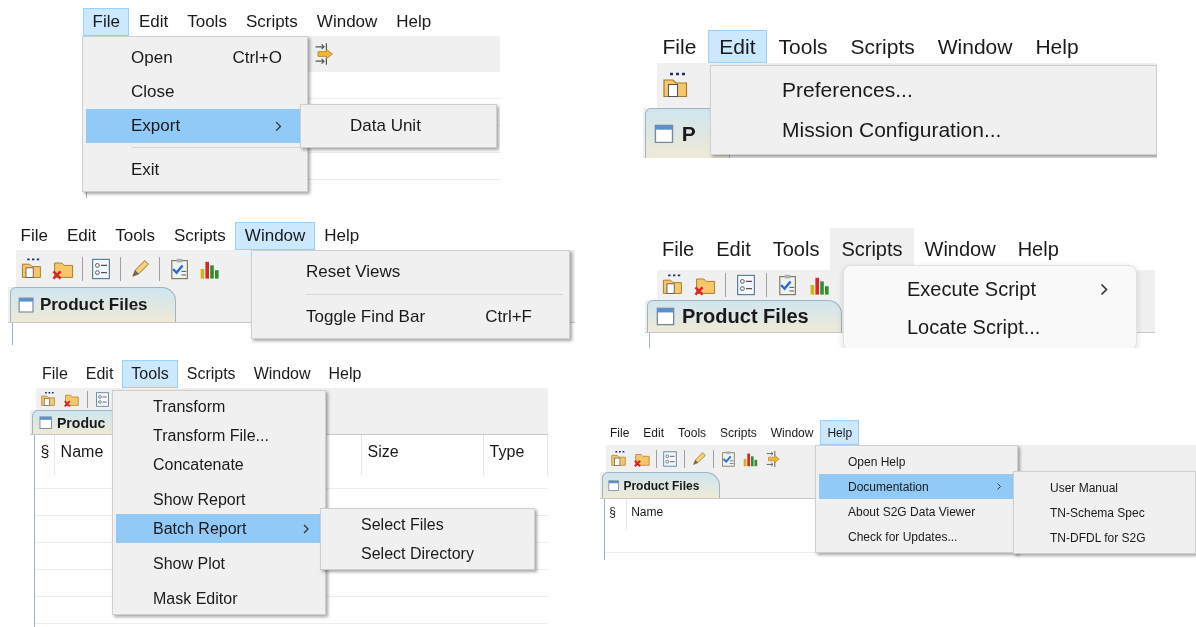 This screenshot has height=627, width=1196. What do you see at coordinates (219, 598) in the screenshot?
I see `menu-item: Mask Editor` at bounding box center [219, 598].